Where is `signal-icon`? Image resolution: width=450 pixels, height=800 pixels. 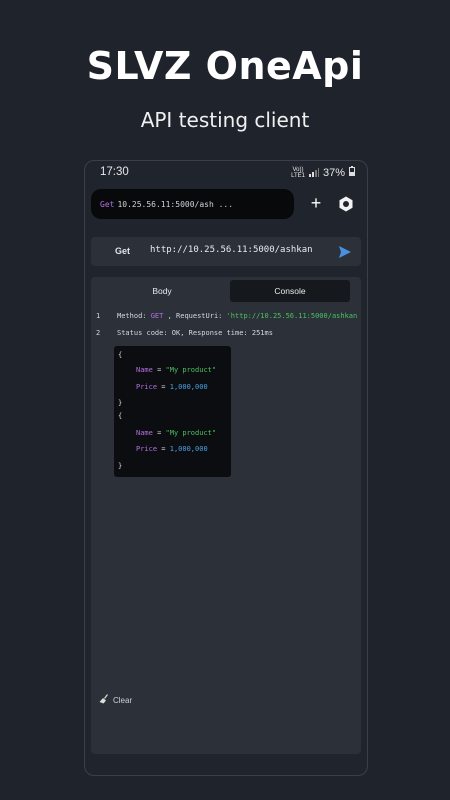 signal-icon is located at coordinates (313, 172).